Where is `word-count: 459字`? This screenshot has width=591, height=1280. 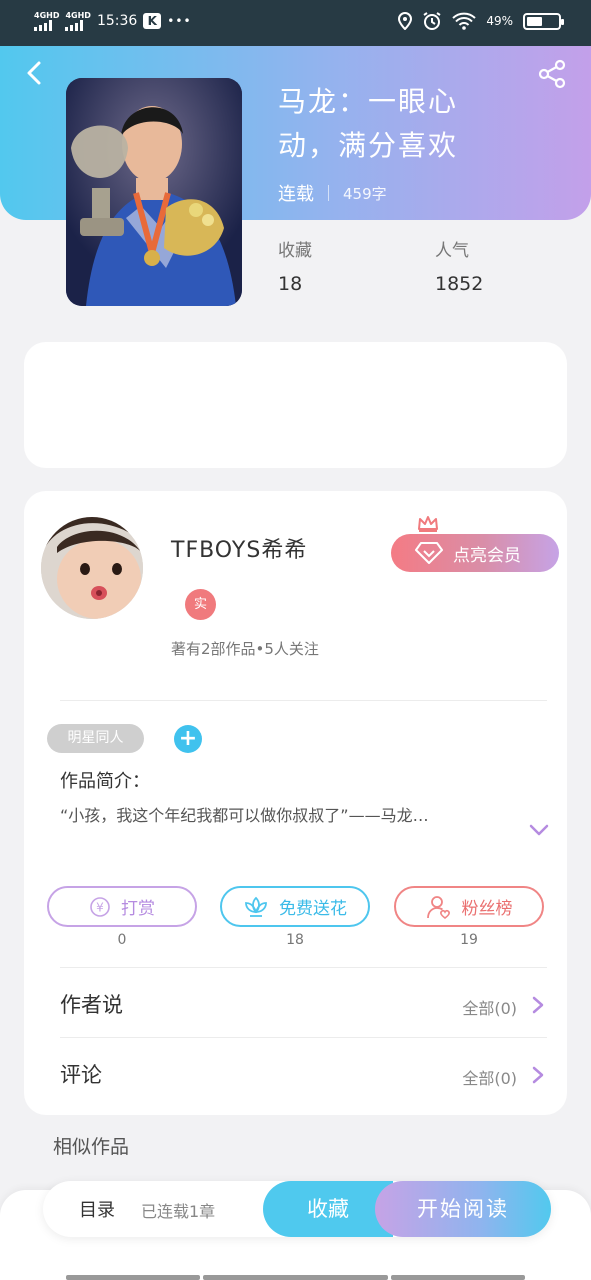
word-count: 459字 is located at coordinates (365, 193).